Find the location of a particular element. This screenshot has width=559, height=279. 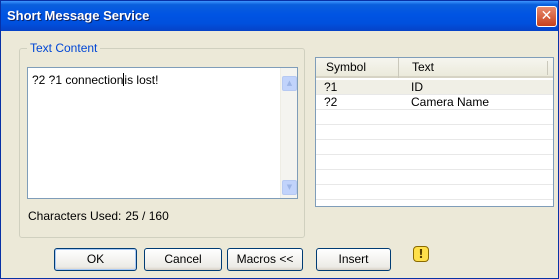

text-content-legend: Text Content is located at coordinates (64, 48).